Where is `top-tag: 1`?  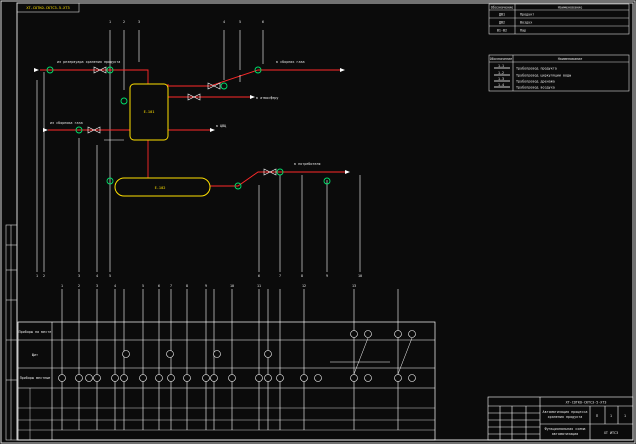
top-tag: 1 is located at coordinates (110, 22).